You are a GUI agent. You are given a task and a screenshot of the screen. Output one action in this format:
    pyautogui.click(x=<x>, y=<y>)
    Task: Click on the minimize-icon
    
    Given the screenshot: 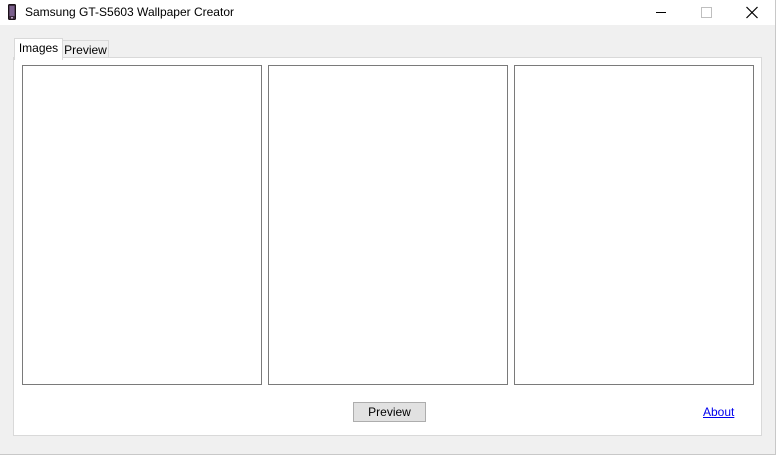 What is the action you would take?
    pyautogui.click(x=661, y=12)
    